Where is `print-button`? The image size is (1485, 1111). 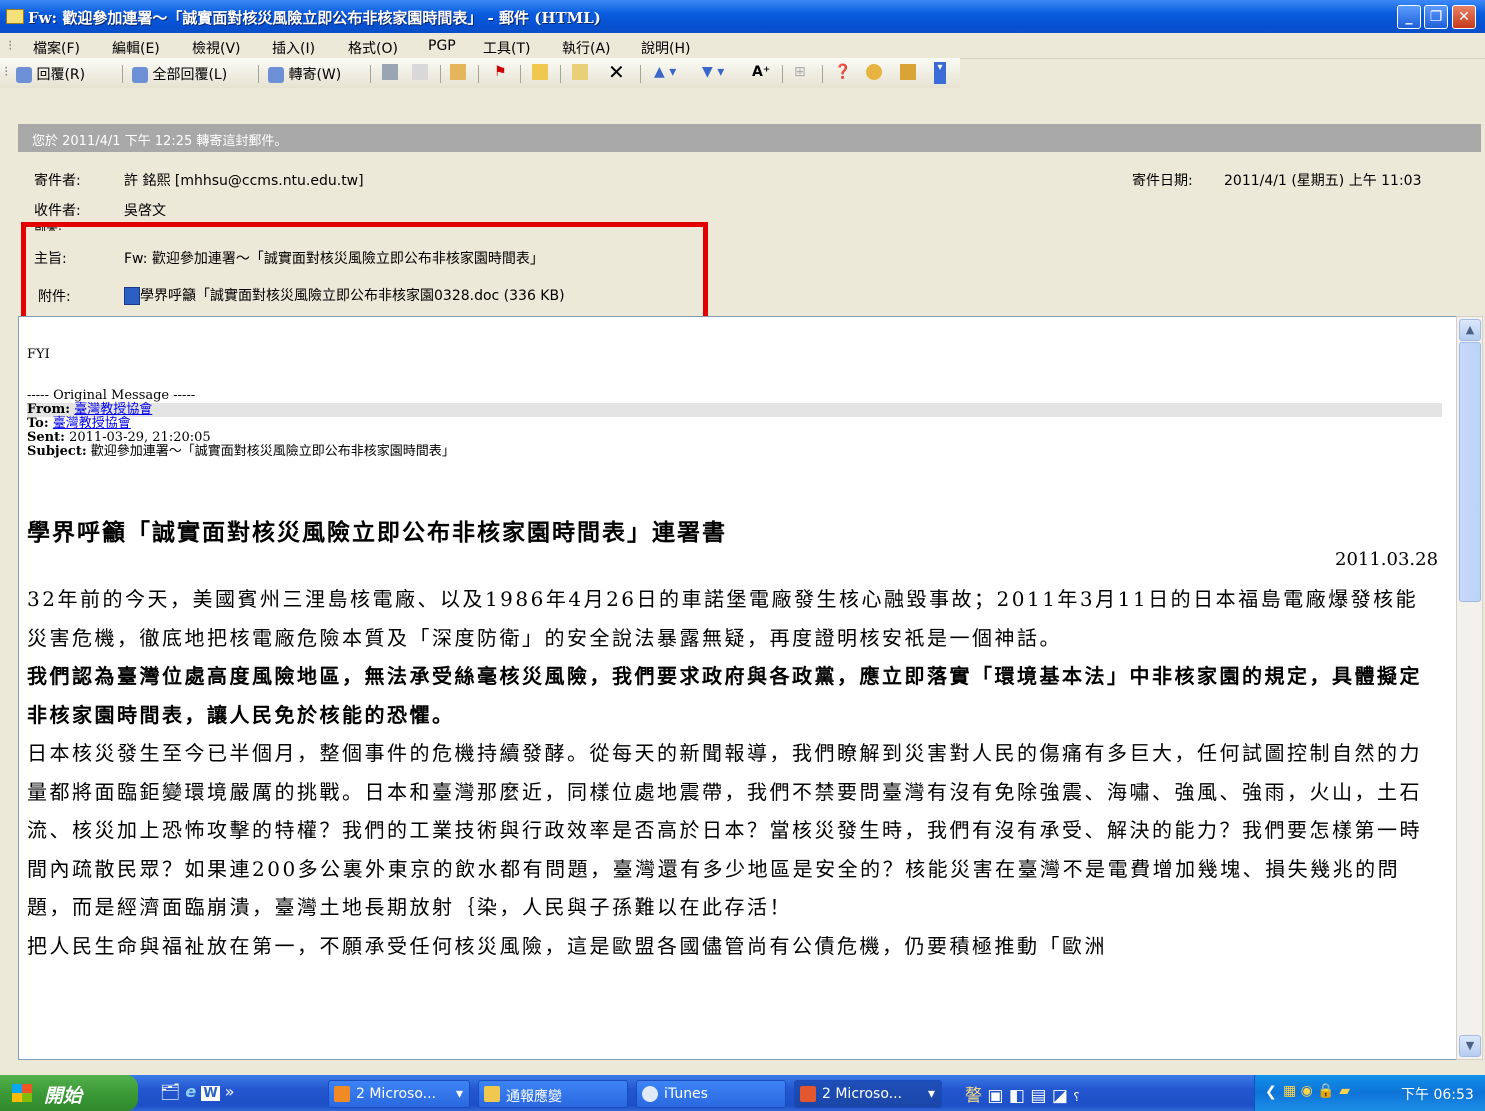
print-button is located at coordinates (390, 72).